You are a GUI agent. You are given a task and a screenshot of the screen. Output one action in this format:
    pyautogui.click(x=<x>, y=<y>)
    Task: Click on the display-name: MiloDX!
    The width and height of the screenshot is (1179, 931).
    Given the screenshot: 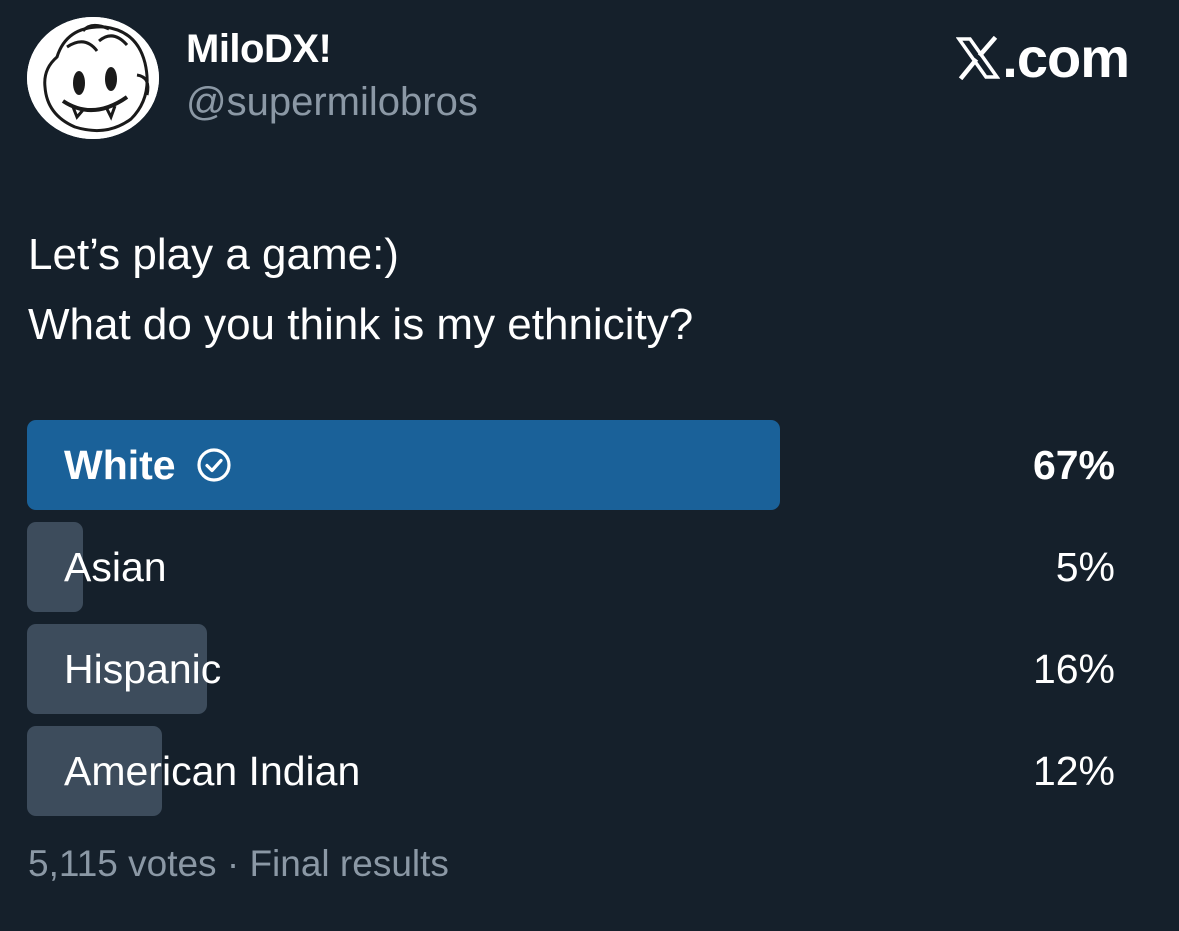 What is the action you would take?
    pyautogui.click(x=259, y=49)
    